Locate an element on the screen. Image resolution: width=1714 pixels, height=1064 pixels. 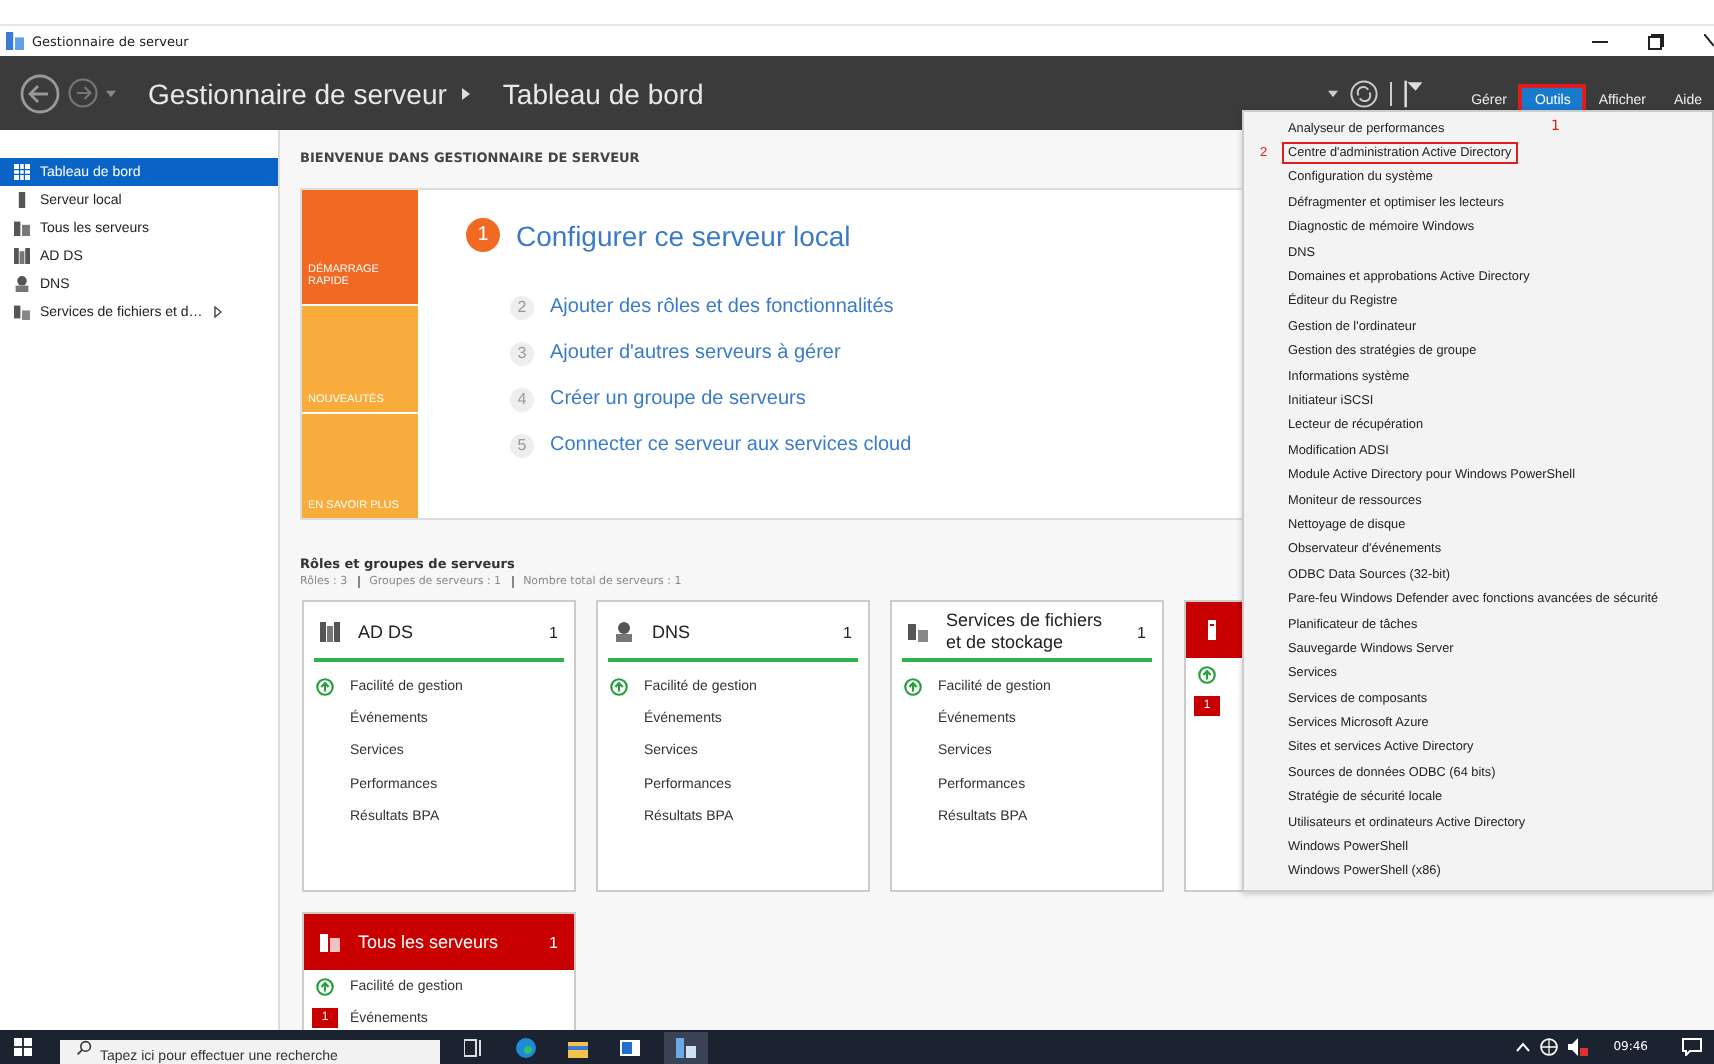
step-number: 3 is located at coordinates (522, 353).